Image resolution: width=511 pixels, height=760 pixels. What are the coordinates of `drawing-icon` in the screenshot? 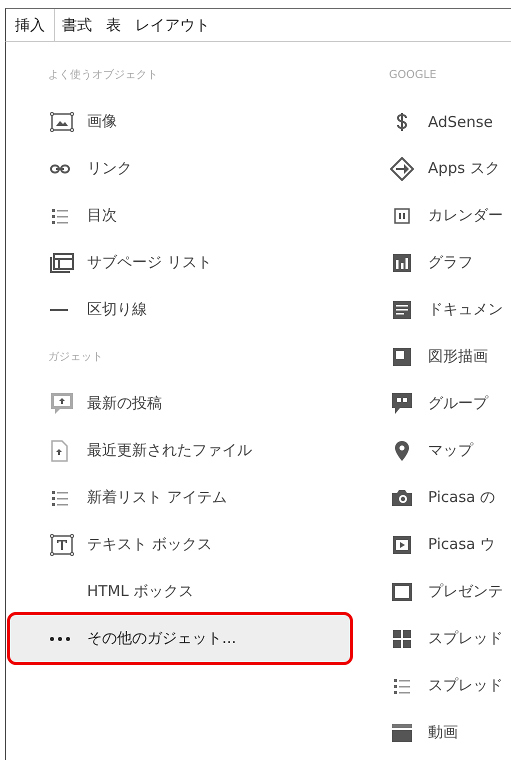 It's located at (402, 357).